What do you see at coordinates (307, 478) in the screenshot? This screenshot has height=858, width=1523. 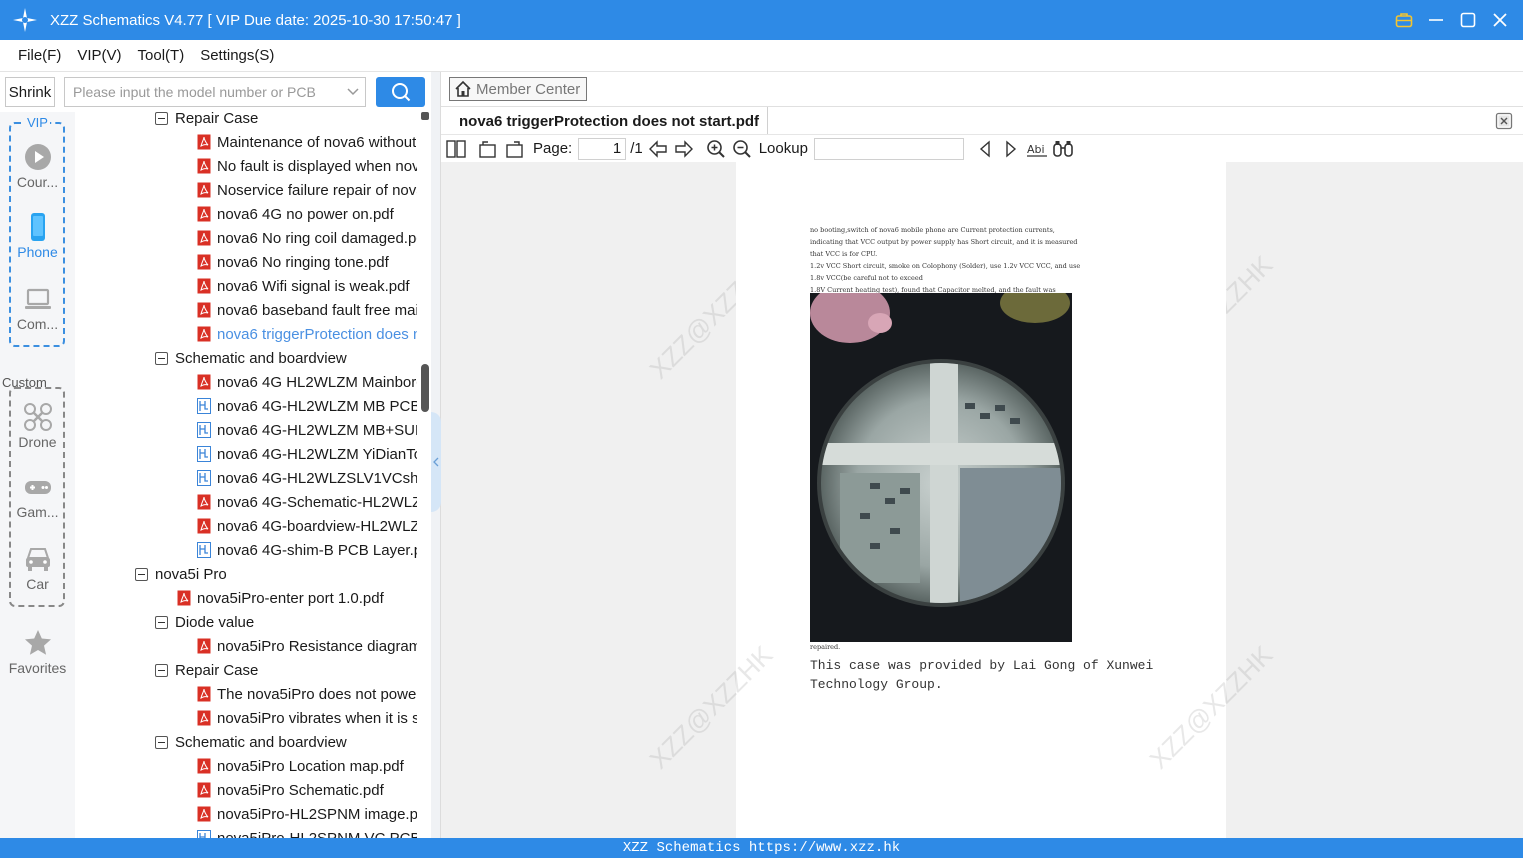 I see `tree-file: nova6 4G-HL2WLZSLV1VCshim-` at bounding box center [307, 478].